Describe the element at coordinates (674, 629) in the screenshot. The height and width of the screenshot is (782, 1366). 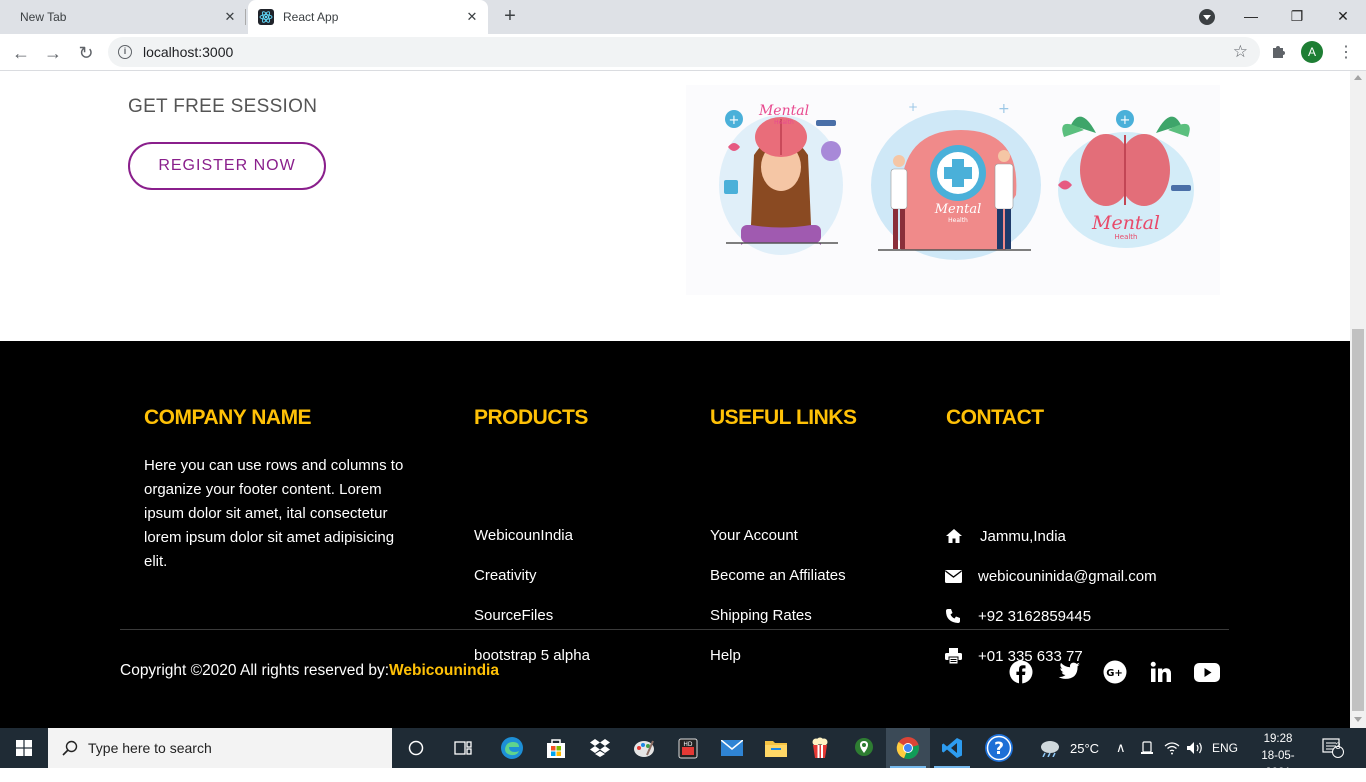
I see `footer-divider` at that location.